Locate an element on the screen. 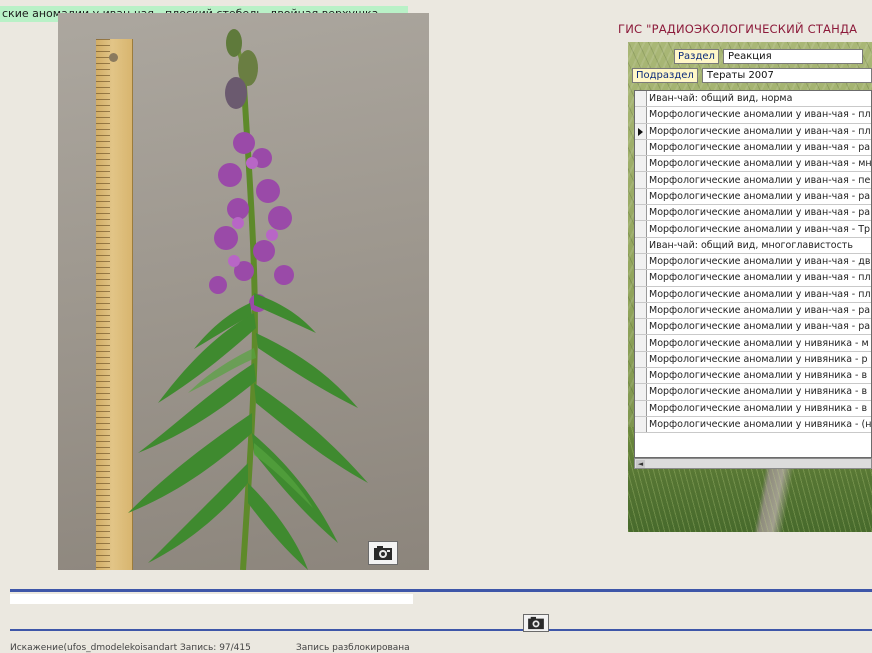  list-item: Иван-чай: общий вид, многоглавистость is located at coordinates (753, 245).